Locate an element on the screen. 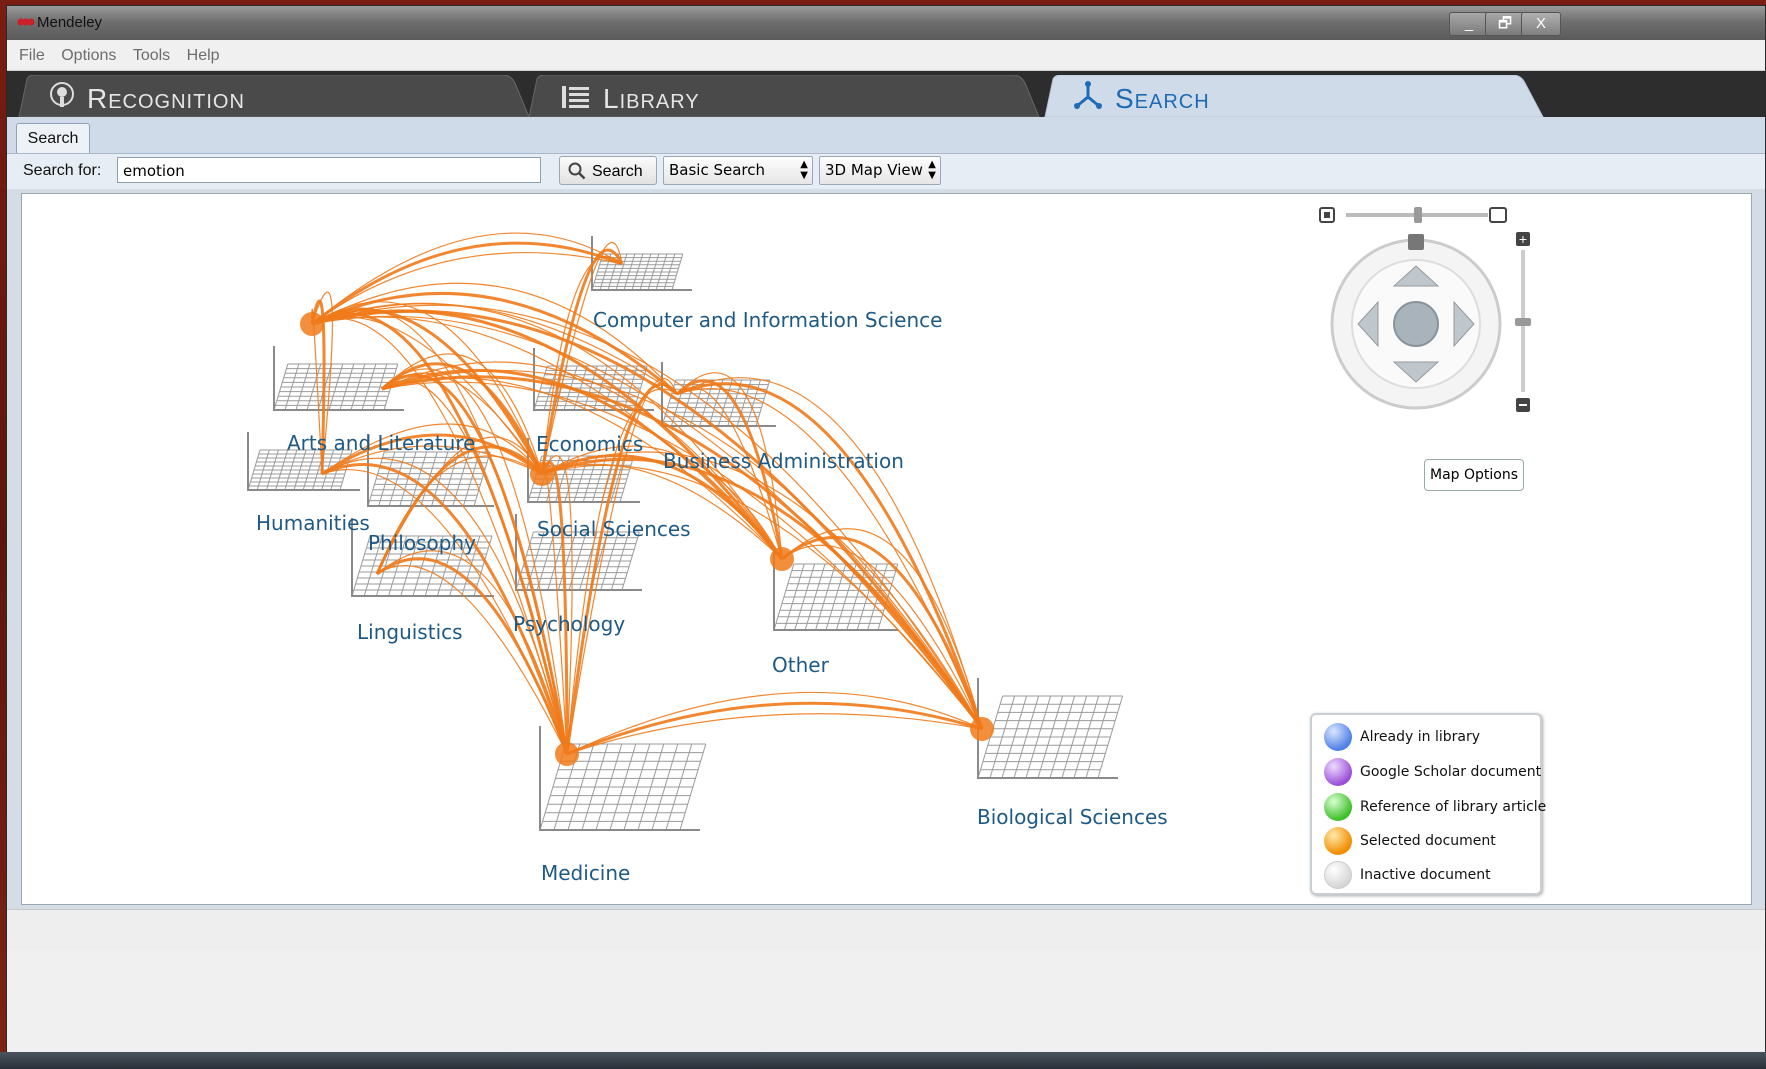 This screenshot has height=1069, width=1766. tab-search-label: Search is located at coordinates (1162, 98).